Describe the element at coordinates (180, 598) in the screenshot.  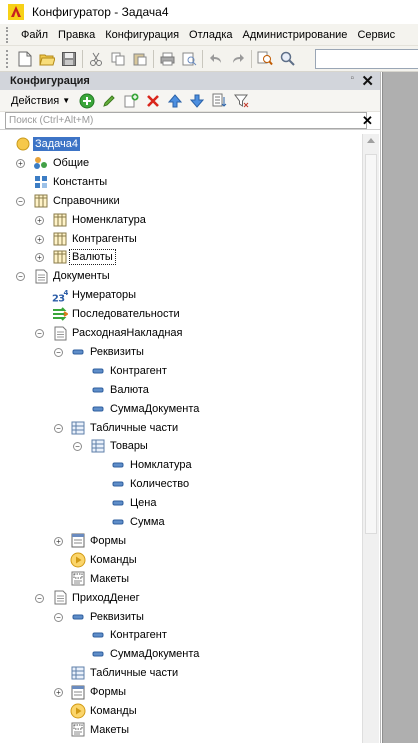
I see `tree-item: − ПриходДенег` at that location.